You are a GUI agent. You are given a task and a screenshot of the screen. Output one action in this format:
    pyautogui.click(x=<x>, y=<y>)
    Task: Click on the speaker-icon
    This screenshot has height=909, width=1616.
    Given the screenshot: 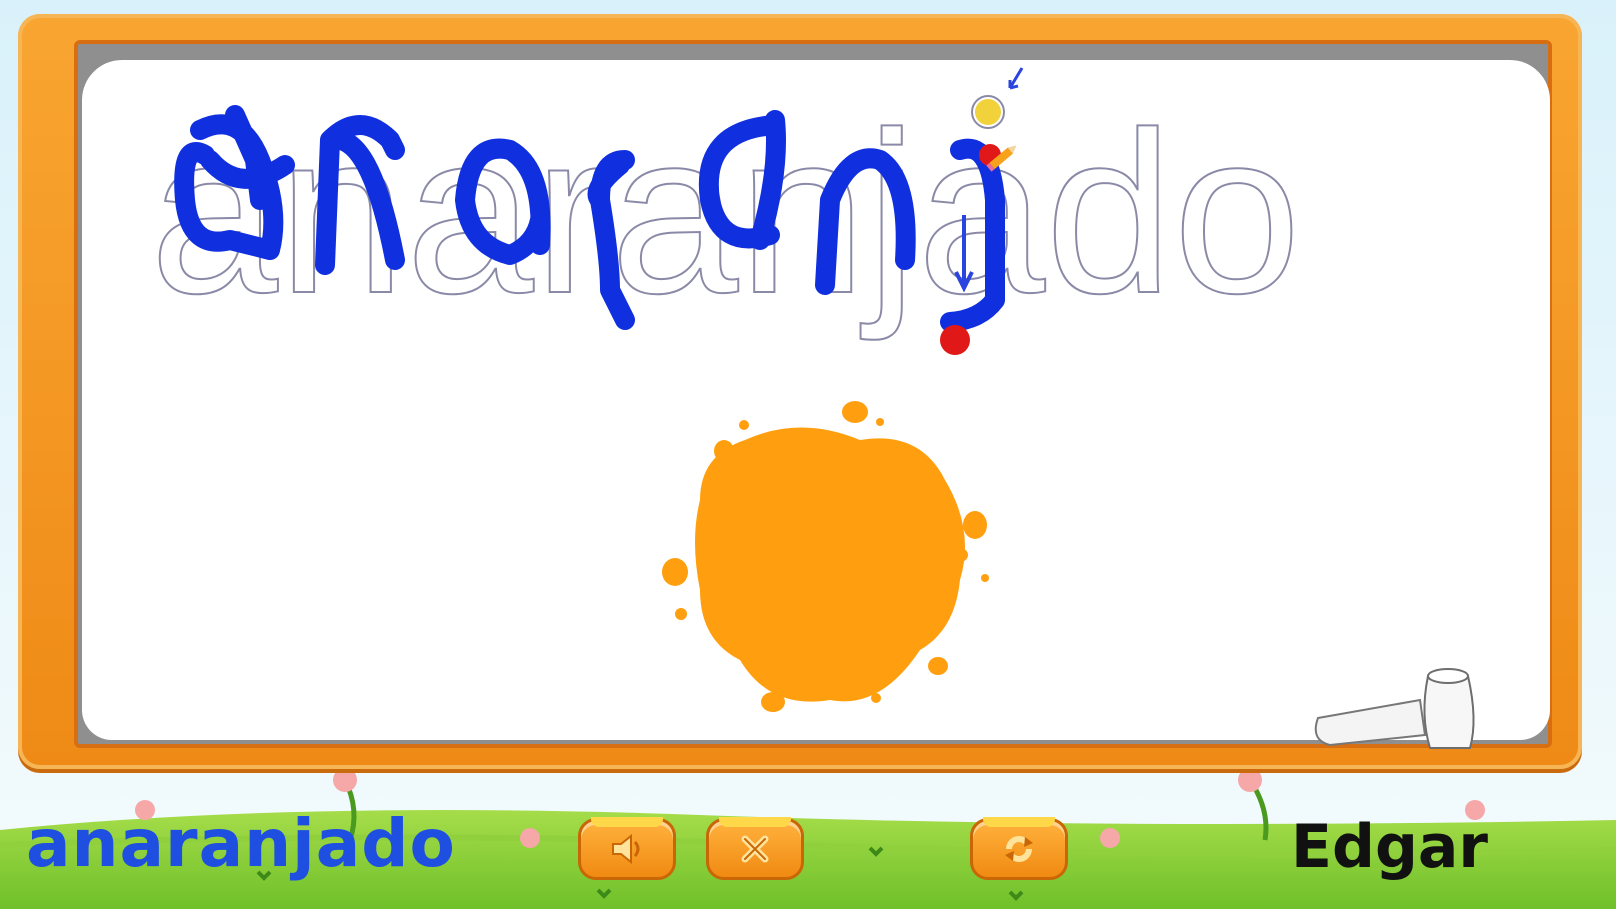 What is the action you would take?
    pyautogui.click(x=626, y=849)
    